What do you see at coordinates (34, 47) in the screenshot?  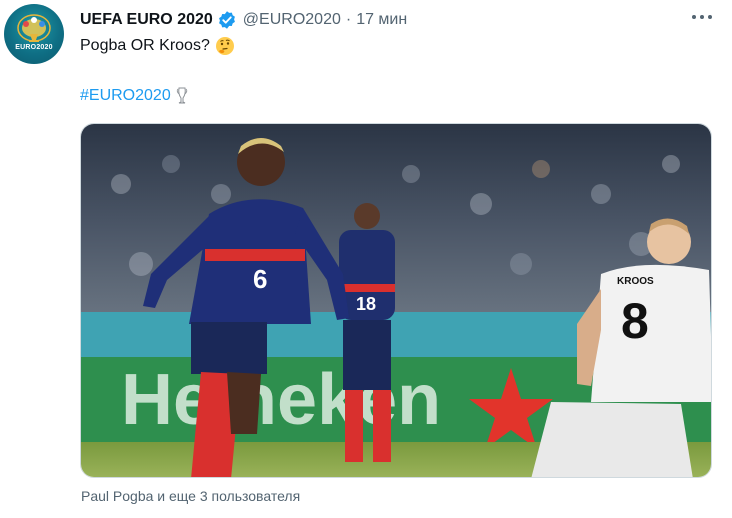 I see `avatar-label: EURO2020` at bounding box center [34, 47].